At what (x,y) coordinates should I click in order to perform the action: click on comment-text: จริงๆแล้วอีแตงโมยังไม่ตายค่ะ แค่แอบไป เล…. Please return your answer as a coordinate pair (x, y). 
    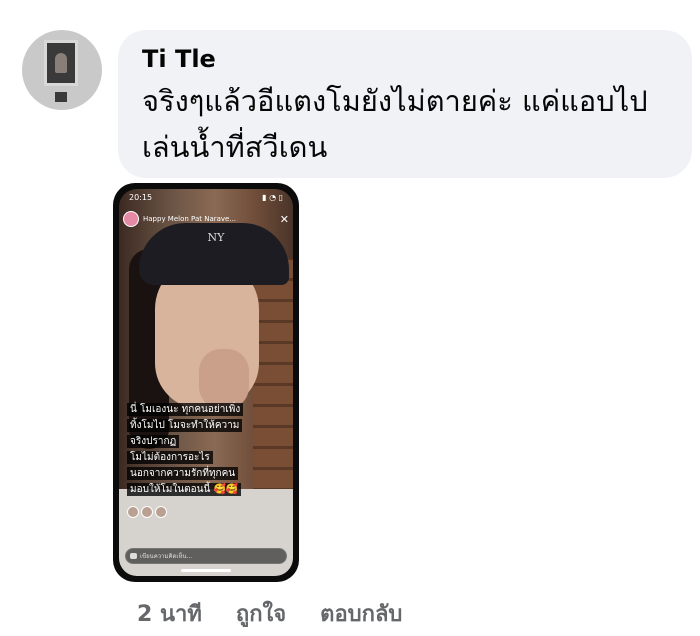
    Looking at the image, I should click on (395, 124).